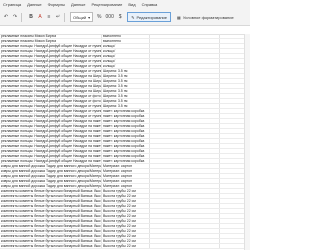 The image size is (320, 250). I want to click on menu-item: Вид, so click(131, 4).